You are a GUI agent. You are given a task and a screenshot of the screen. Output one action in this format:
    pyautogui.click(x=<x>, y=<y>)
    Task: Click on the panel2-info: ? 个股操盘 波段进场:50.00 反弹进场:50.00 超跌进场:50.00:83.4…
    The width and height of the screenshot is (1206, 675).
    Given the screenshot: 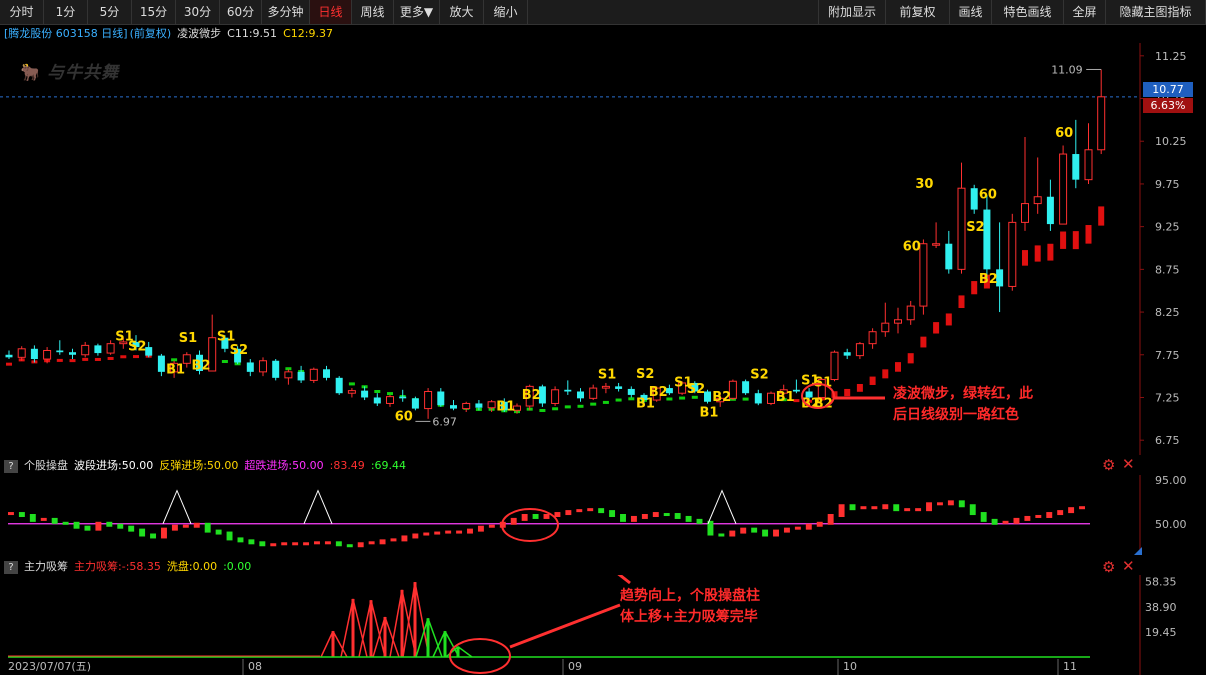 What is the action you would take?
    pyautogui.click(x=206, y=466)
    